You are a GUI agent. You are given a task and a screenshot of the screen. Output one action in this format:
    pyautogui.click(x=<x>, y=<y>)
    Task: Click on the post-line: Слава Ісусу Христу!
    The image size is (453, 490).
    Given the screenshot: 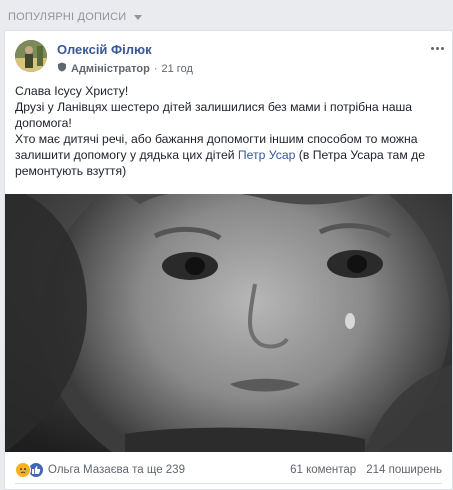 What is the action you would take?
    pyautogui.click(x=72, y=91)
    